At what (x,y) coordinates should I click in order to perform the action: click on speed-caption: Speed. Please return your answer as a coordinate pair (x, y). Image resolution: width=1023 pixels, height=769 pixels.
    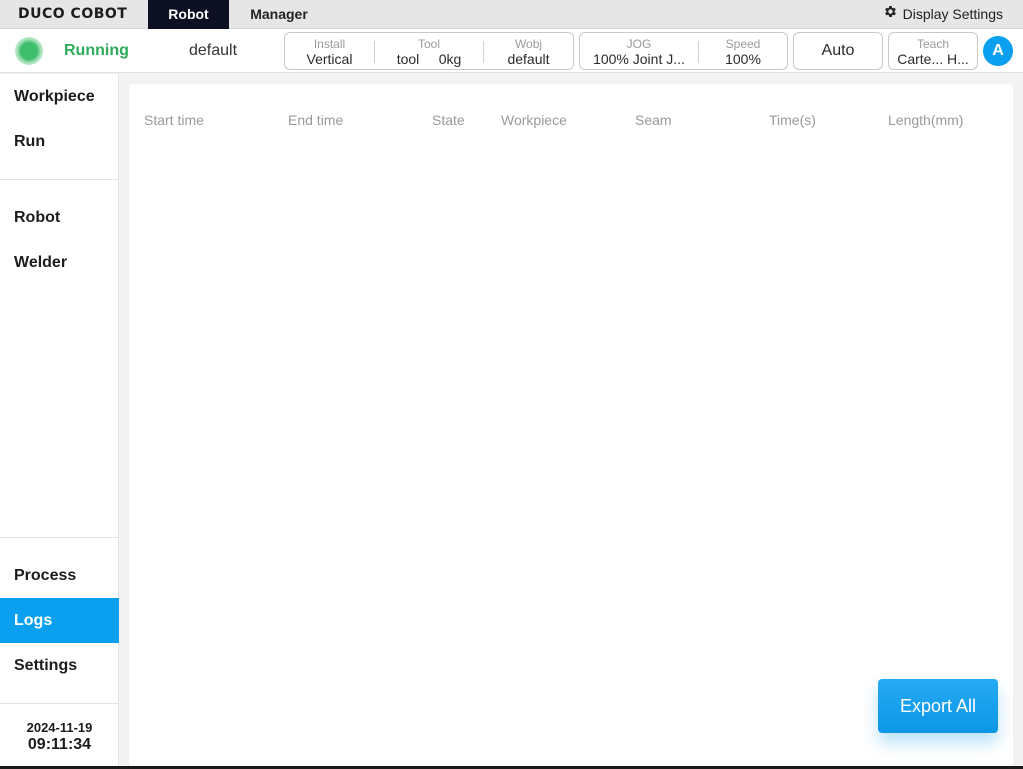
    Looking at the image, I should click on (743, 44).